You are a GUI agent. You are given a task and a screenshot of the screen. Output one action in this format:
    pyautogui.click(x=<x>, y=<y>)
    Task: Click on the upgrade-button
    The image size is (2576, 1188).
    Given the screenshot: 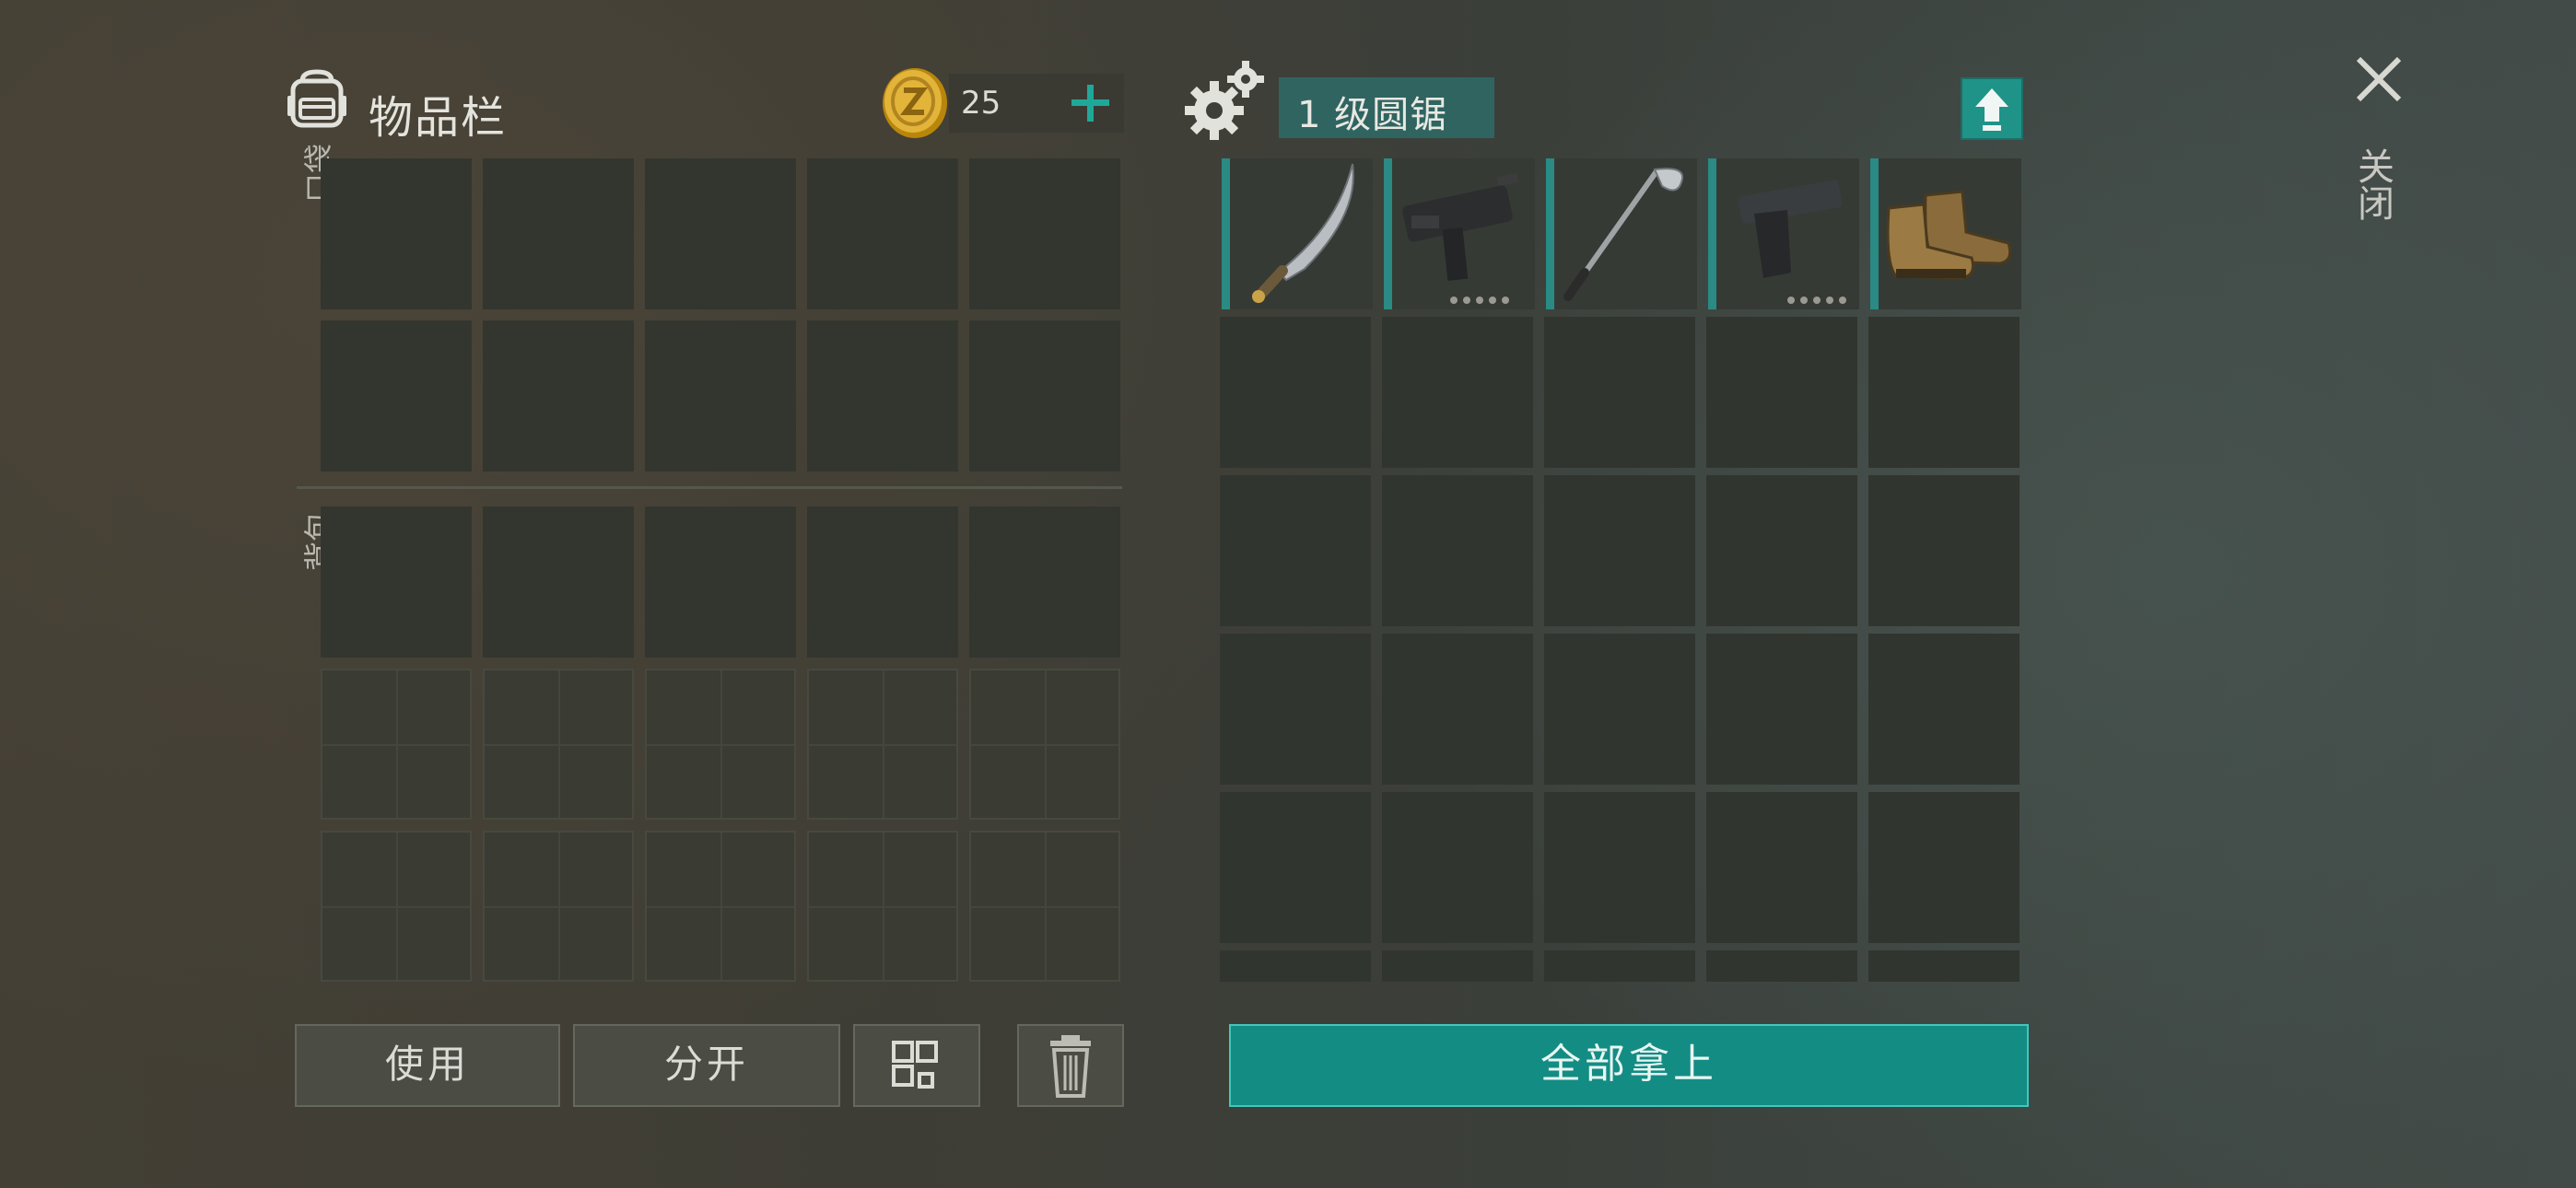 What is the action you would take?
    pyautogui.click(x=1992, y=108)
    